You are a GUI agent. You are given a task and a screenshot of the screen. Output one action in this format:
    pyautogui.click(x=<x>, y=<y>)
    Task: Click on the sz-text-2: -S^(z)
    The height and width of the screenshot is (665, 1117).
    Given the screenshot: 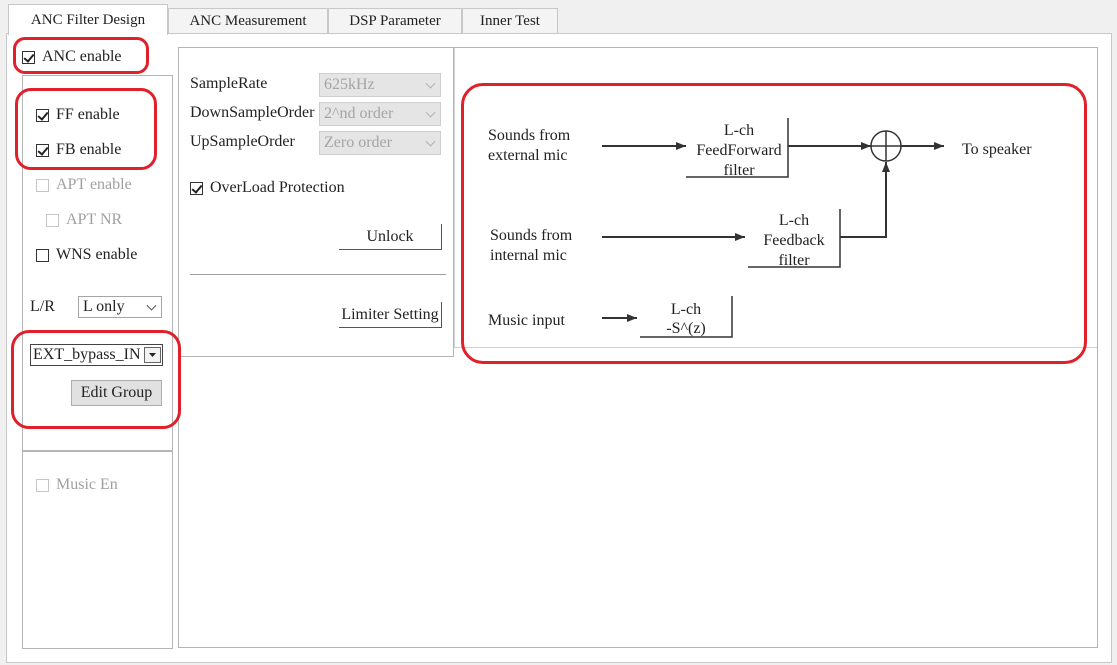 What is the action you would take?
    pyautogui.click(x=686, y=328)
    